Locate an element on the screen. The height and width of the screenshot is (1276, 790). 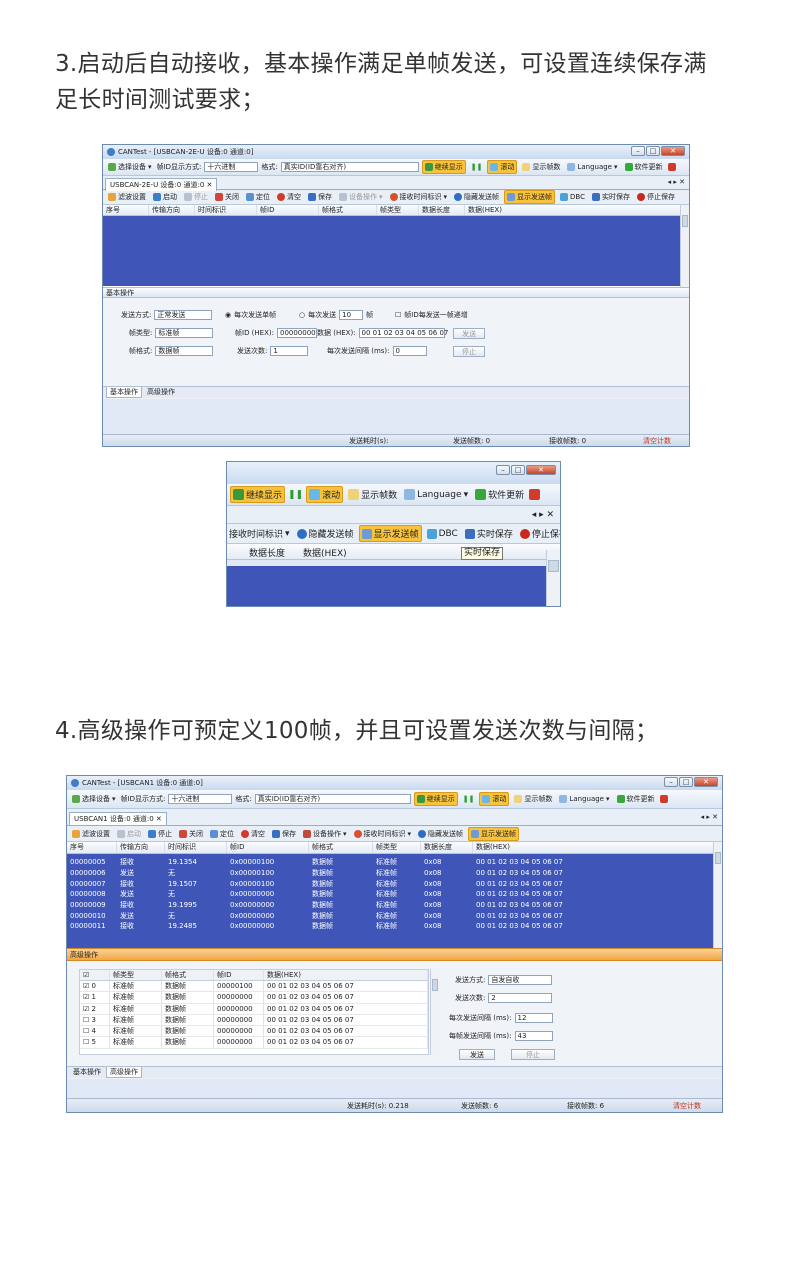
continue-display-button: 继续显示 is located at coordinates (443, 167).